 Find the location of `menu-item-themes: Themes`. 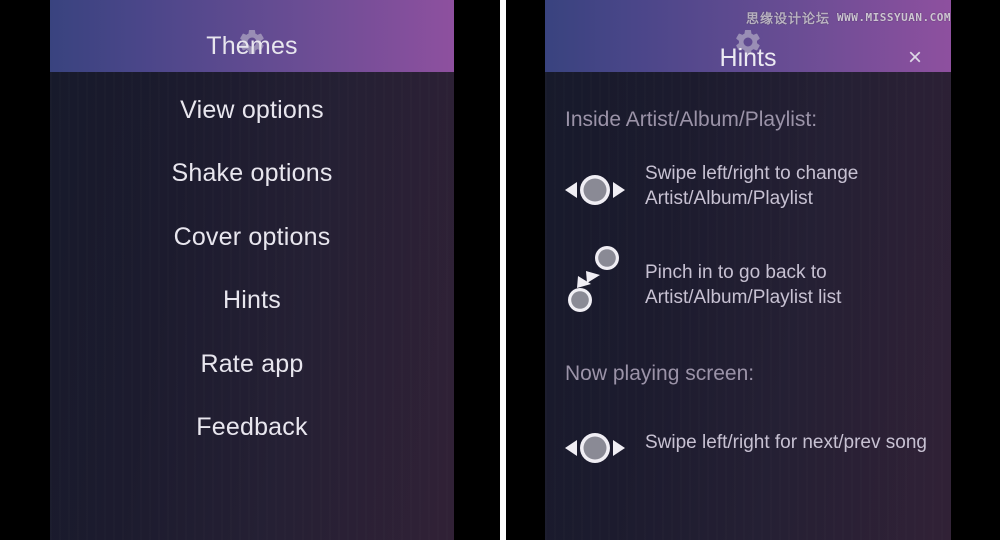

menu-item-themes: Themes is located at coordinates (252, 46).